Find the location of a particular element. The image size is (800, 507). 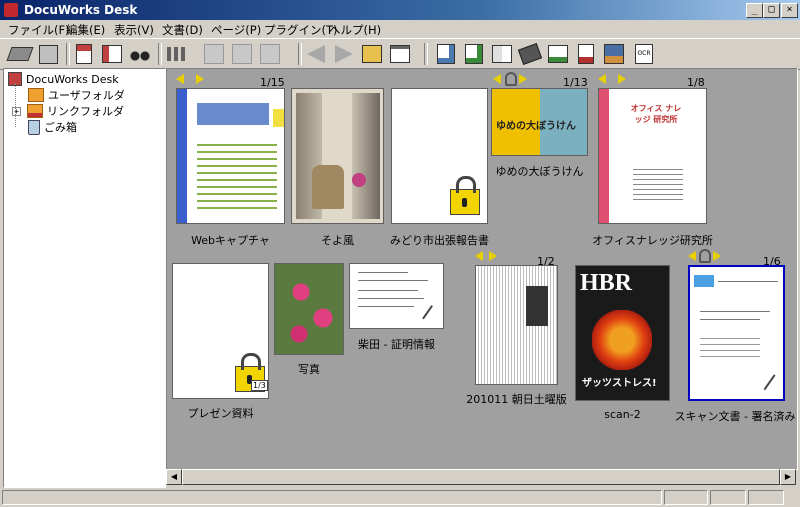

grid-view-icon is located at coordinates (176, 54).